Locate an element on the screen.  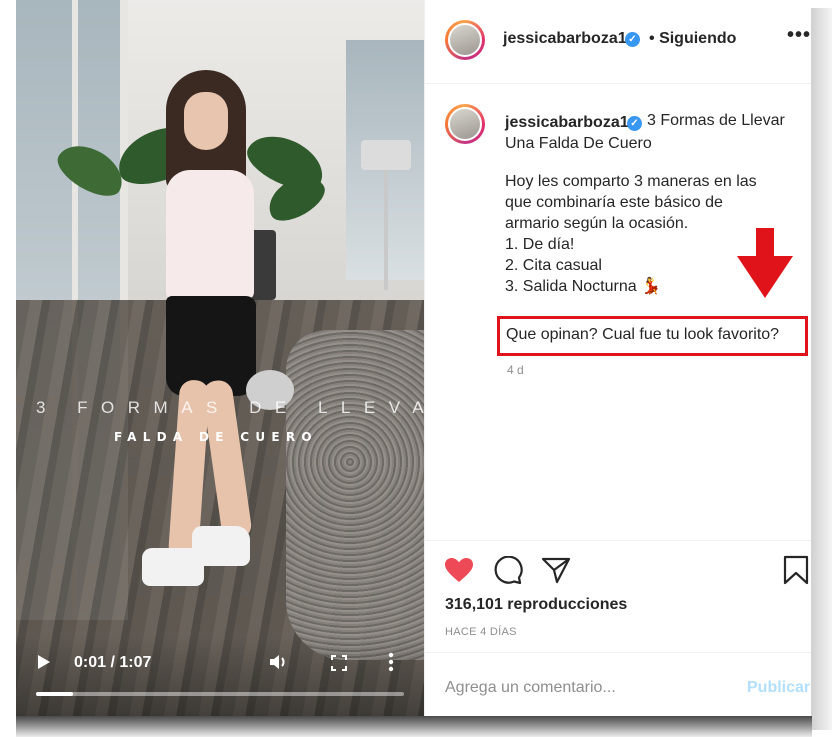
post-header: jessicabarboza1 ✓ • Siguiendo ••• is located at coordinates (618, 42).